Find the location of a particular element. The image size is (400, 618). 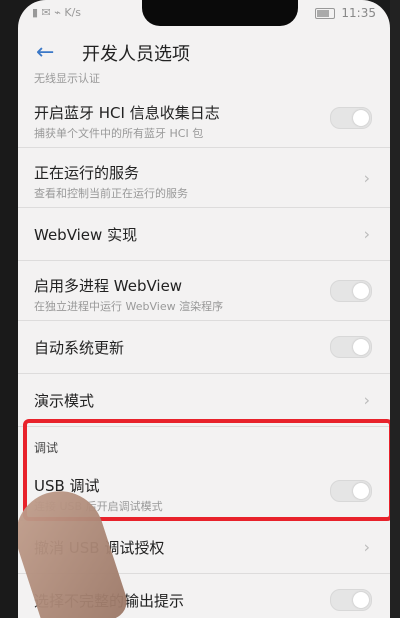

list-item-running-services: 正在运行的服务 查看和控制当前正在运行的服务 › is located at coordinates (204, 178).